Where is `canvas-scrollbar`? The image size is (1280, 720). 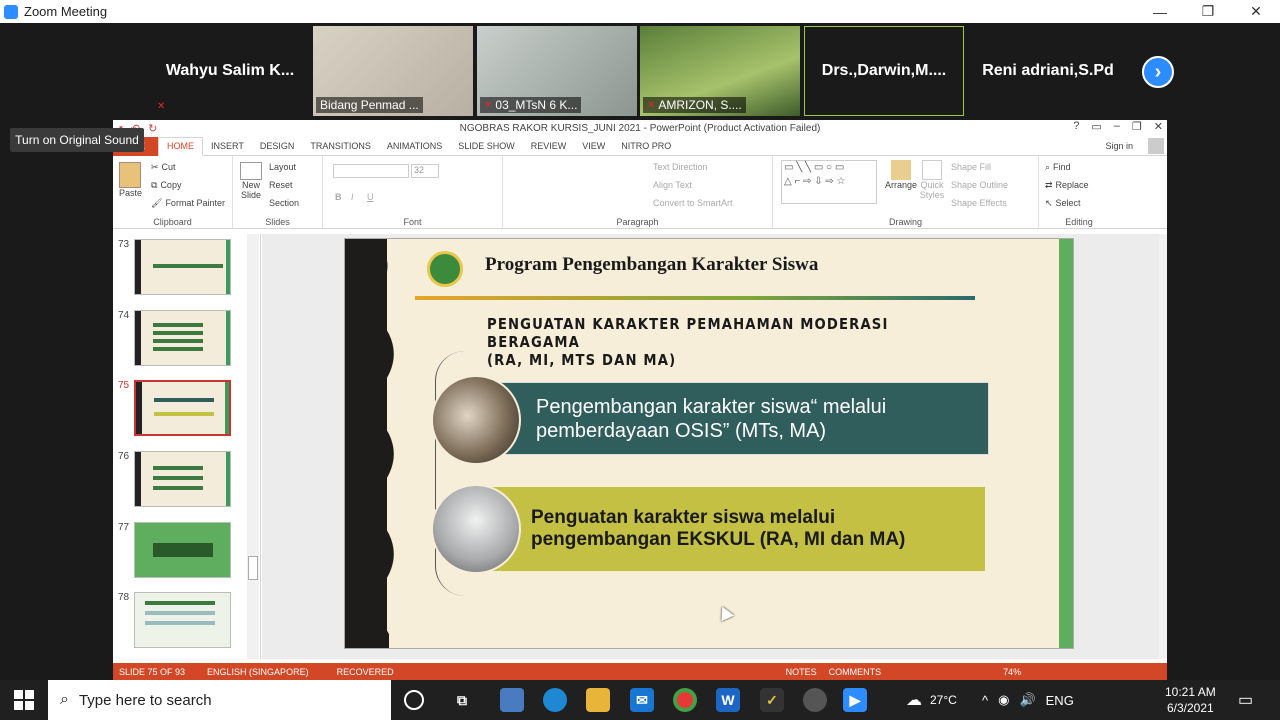 canvas-scrollbar is located at coordinates (1163, 446).